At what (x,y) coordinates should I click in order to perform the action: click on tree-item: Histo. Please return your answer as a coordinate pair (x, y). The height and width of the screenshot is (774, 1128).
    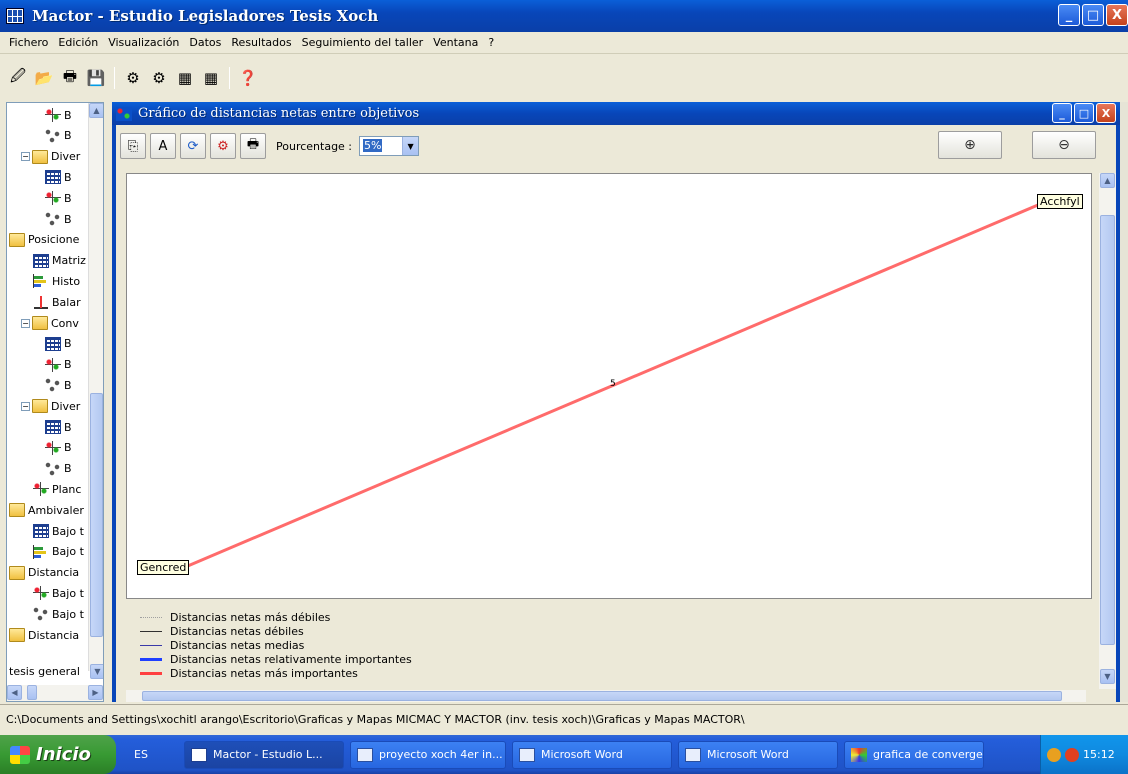
    Looking at the image, I should click on (56, 281).